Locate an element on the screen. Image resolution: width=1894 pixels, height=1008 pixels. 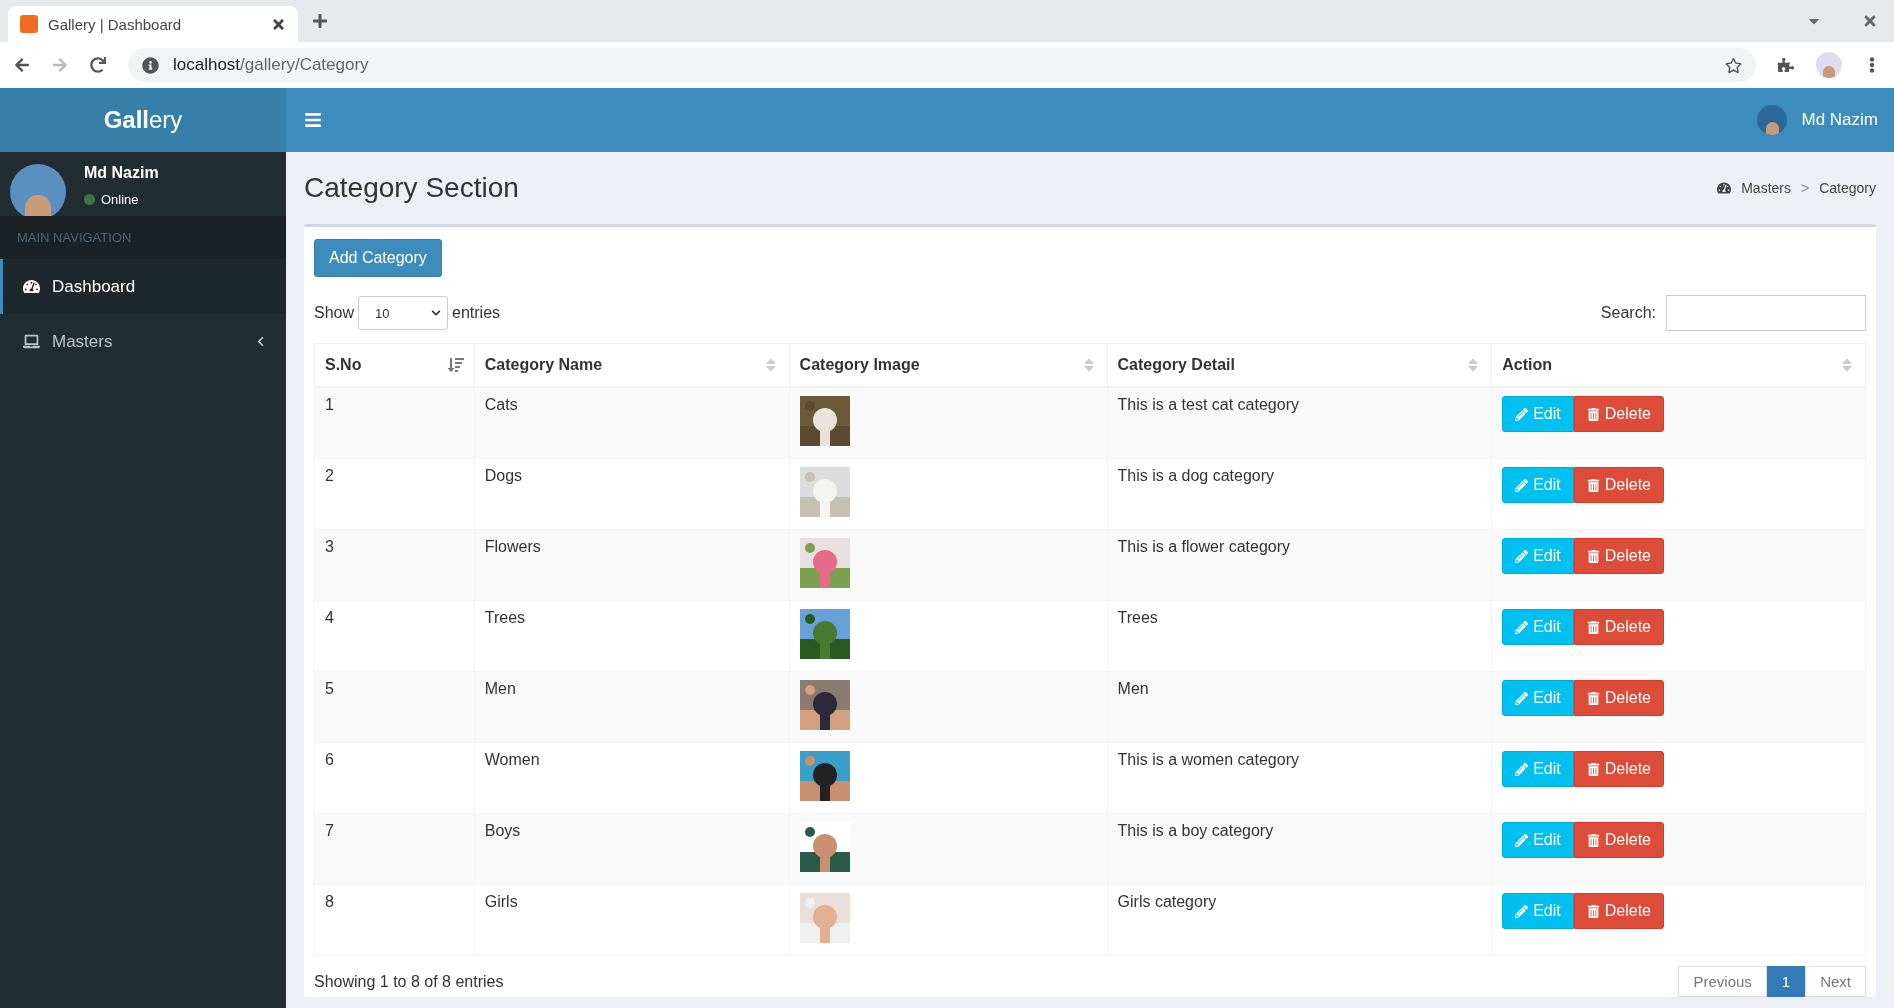
entries-select: 10 is located at coordinates (403, 313).